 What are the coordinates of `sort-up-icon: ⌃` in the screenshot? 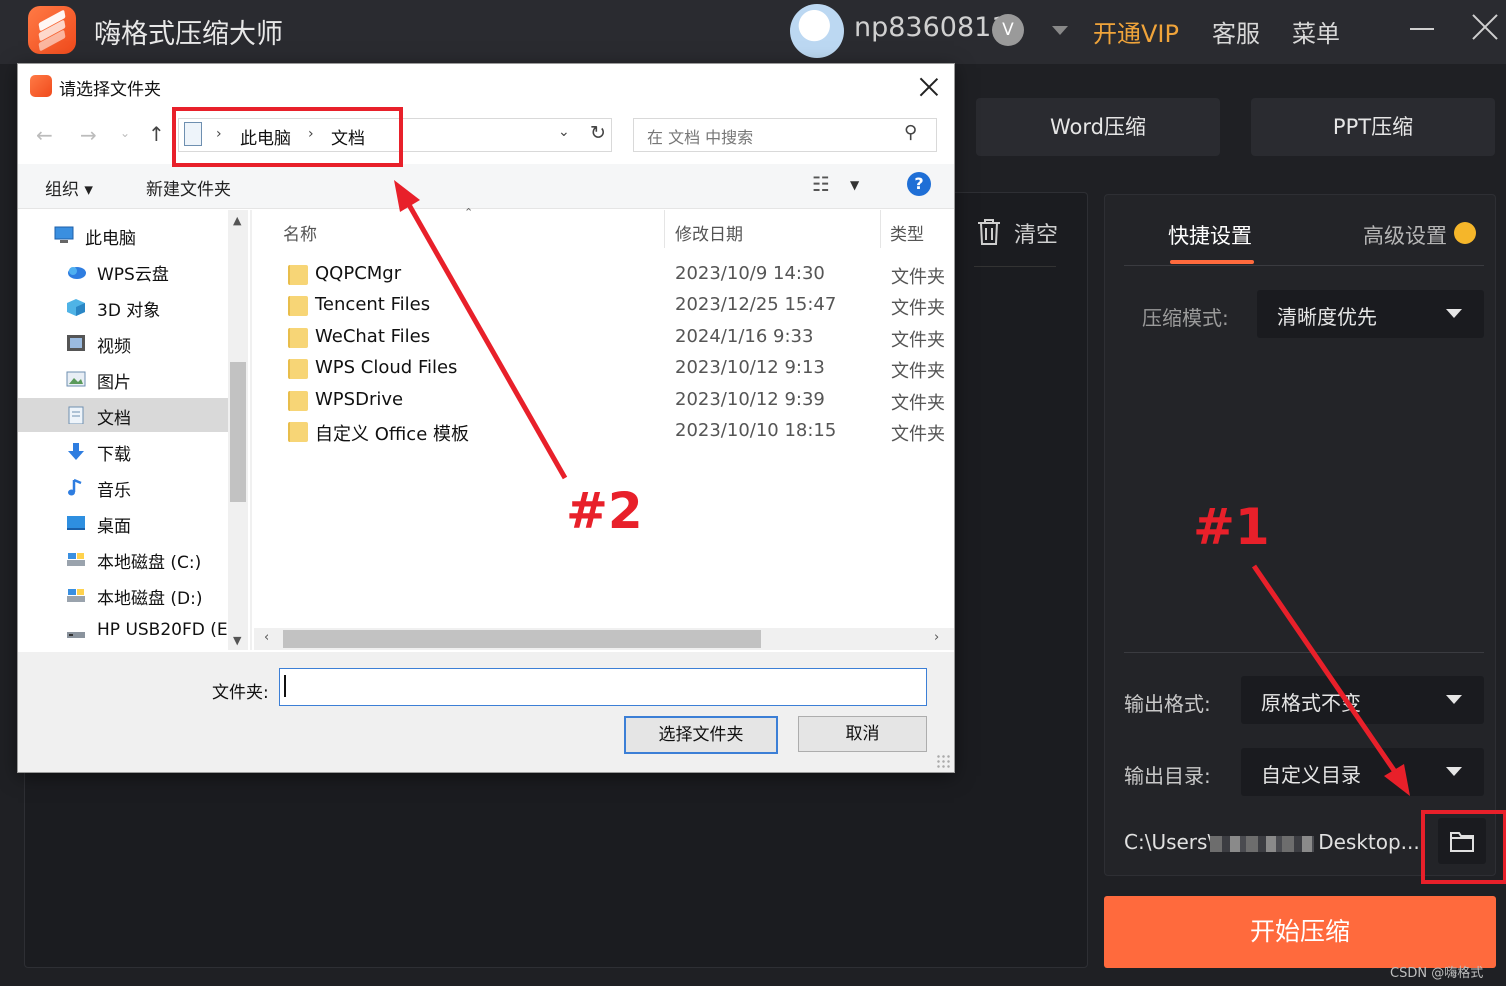 It's located at (469, 212).